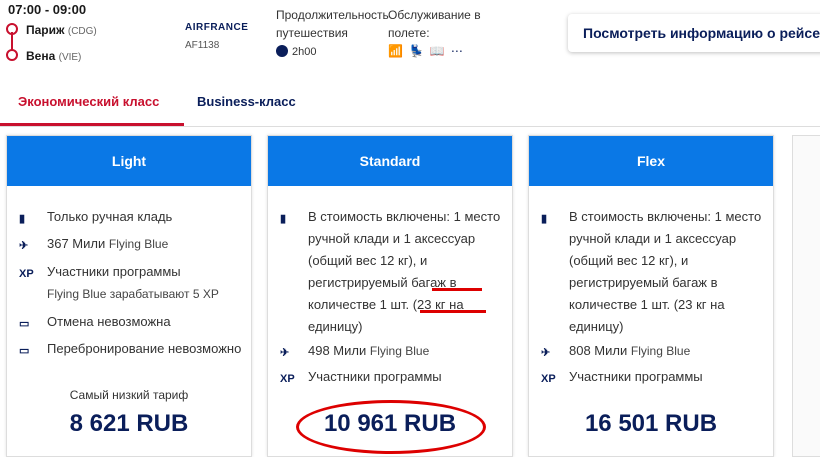 The height and width of the screenshot is (457, 820). What do you see at coordinates (47, 9) in the screenshot?
I see `flight-times: 07:00 - 09:00` at bounding box center [47, 9].